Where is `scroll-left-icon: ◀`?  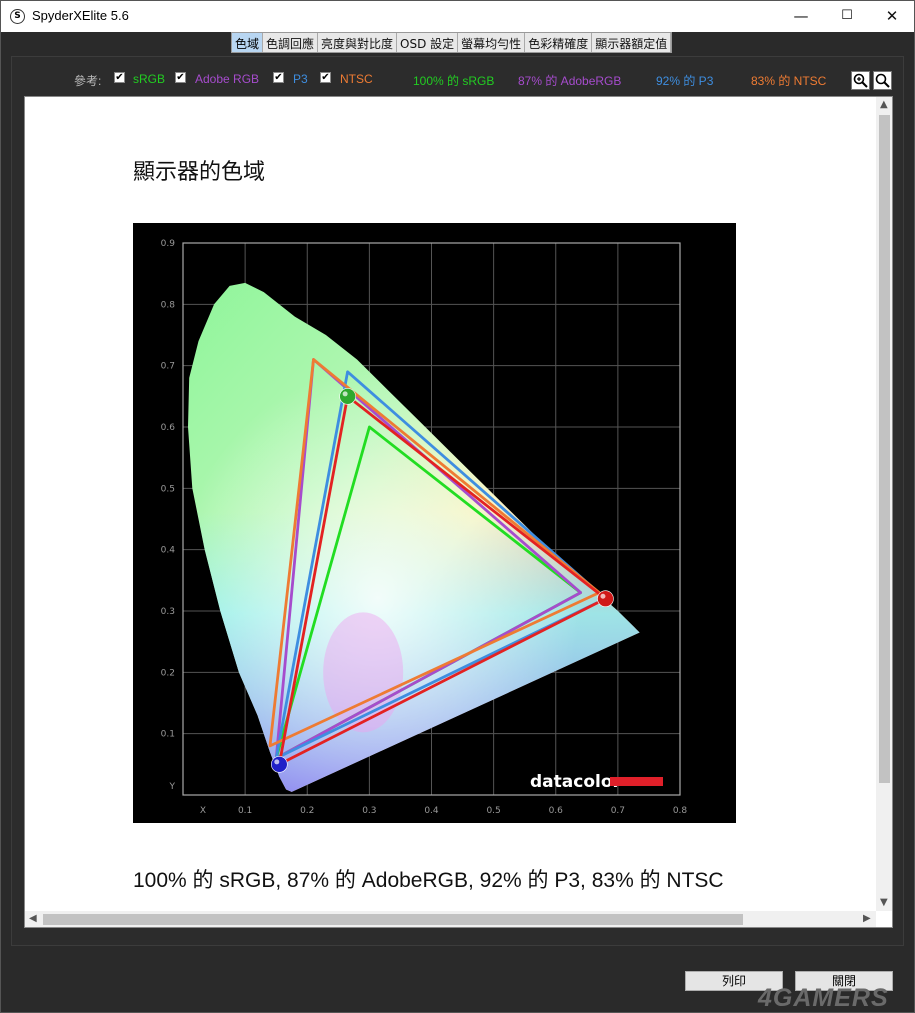
scroll-left-icon: ◀ is located at coordinates (33, 918).